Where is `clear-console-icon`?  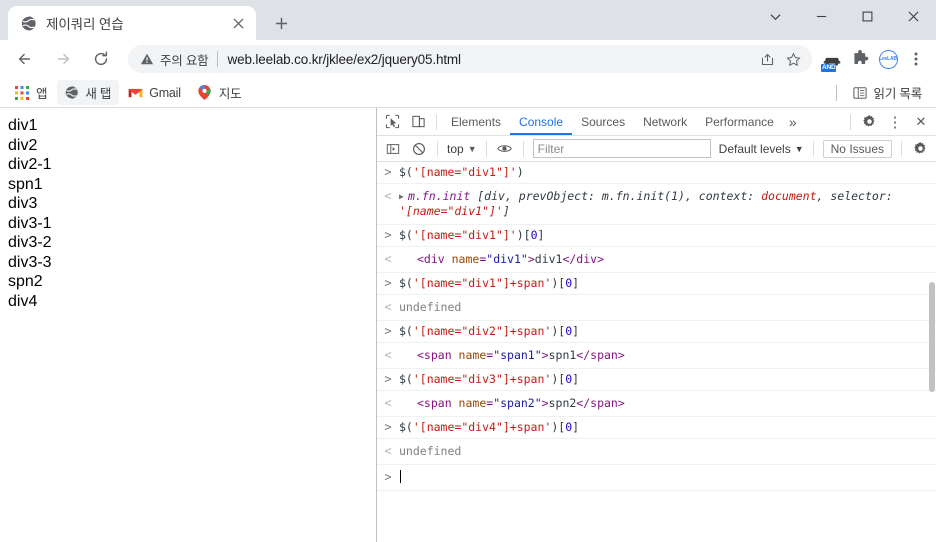 clear-console-icon is located at coordinates (419, 149).